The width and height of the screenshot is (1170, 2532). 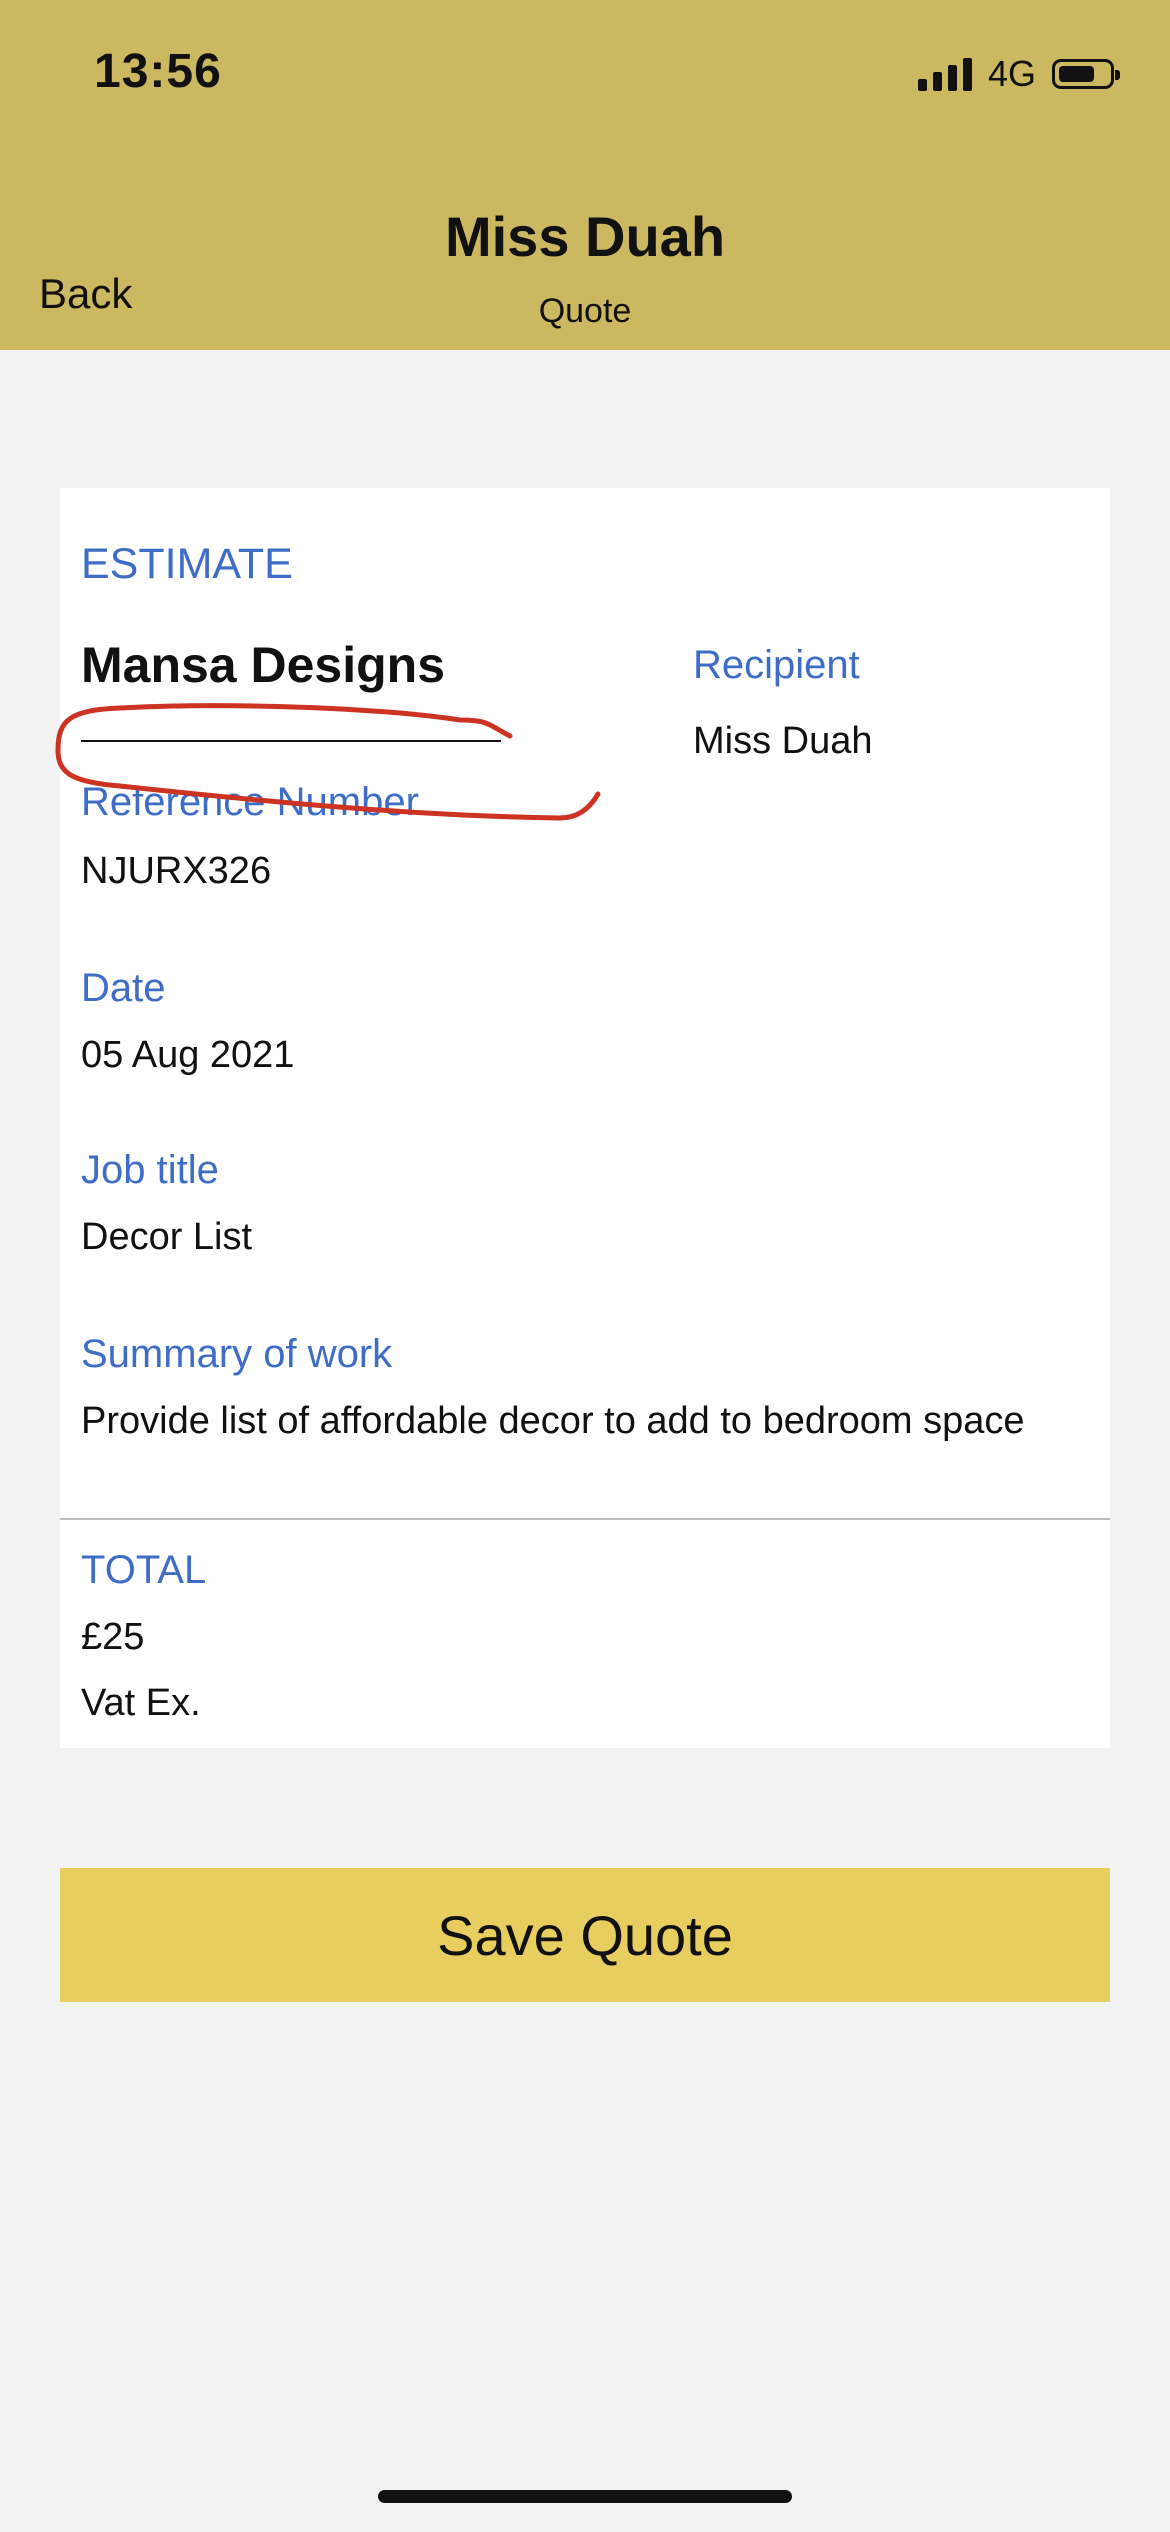 What do you see at coordinates (250, 802) in the screenshot?
I see `reference-number-label: Reference Number` at bounding box center [250, 802].